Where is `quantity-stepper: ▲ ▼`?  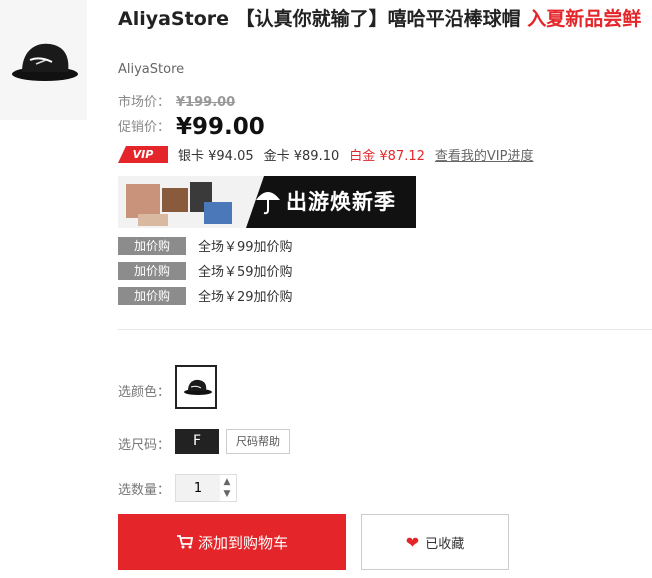 quantity-stepper: ▲ ▼ is located at coordinates (206, 488).